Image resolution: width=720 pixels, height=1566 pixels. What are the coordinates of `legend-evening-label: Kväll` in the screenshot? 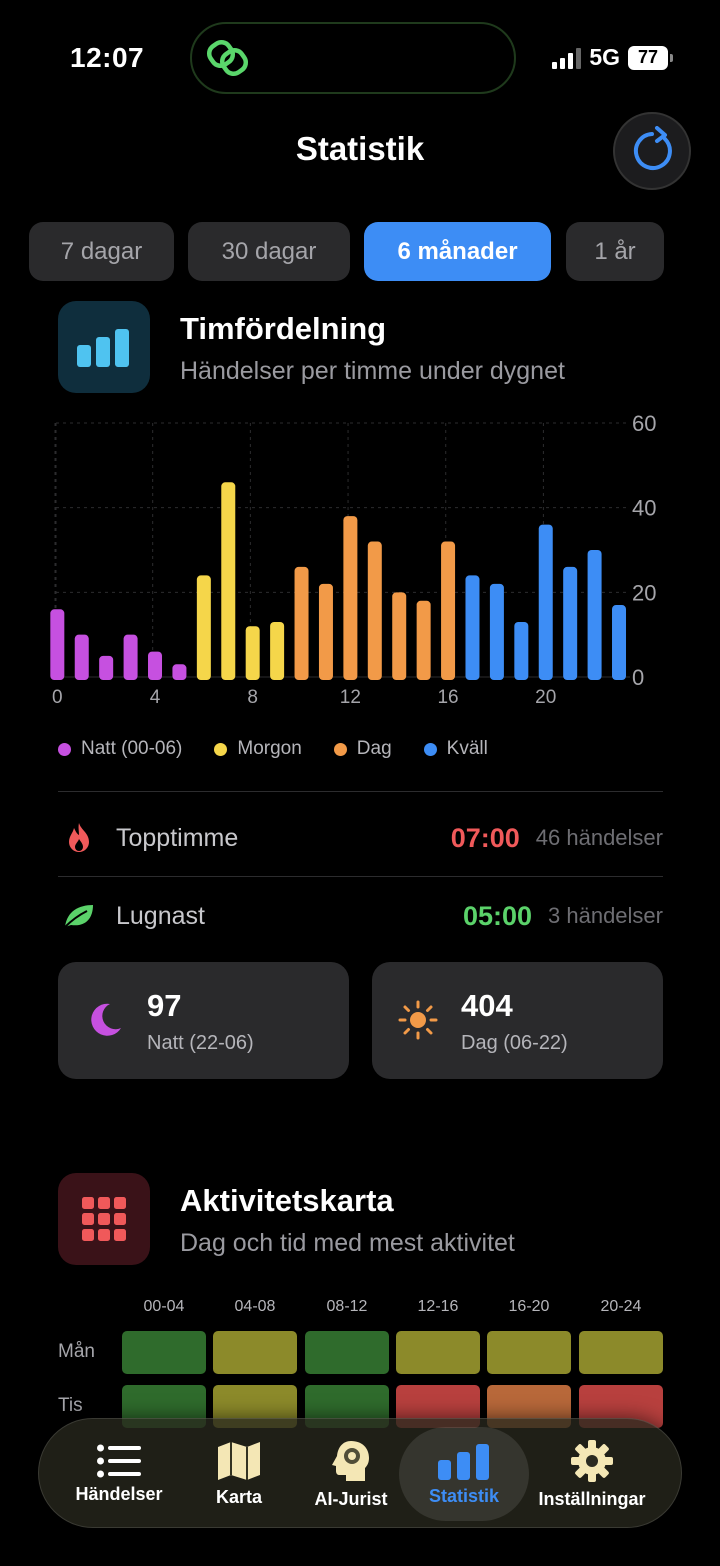 It's located at (467, 748).